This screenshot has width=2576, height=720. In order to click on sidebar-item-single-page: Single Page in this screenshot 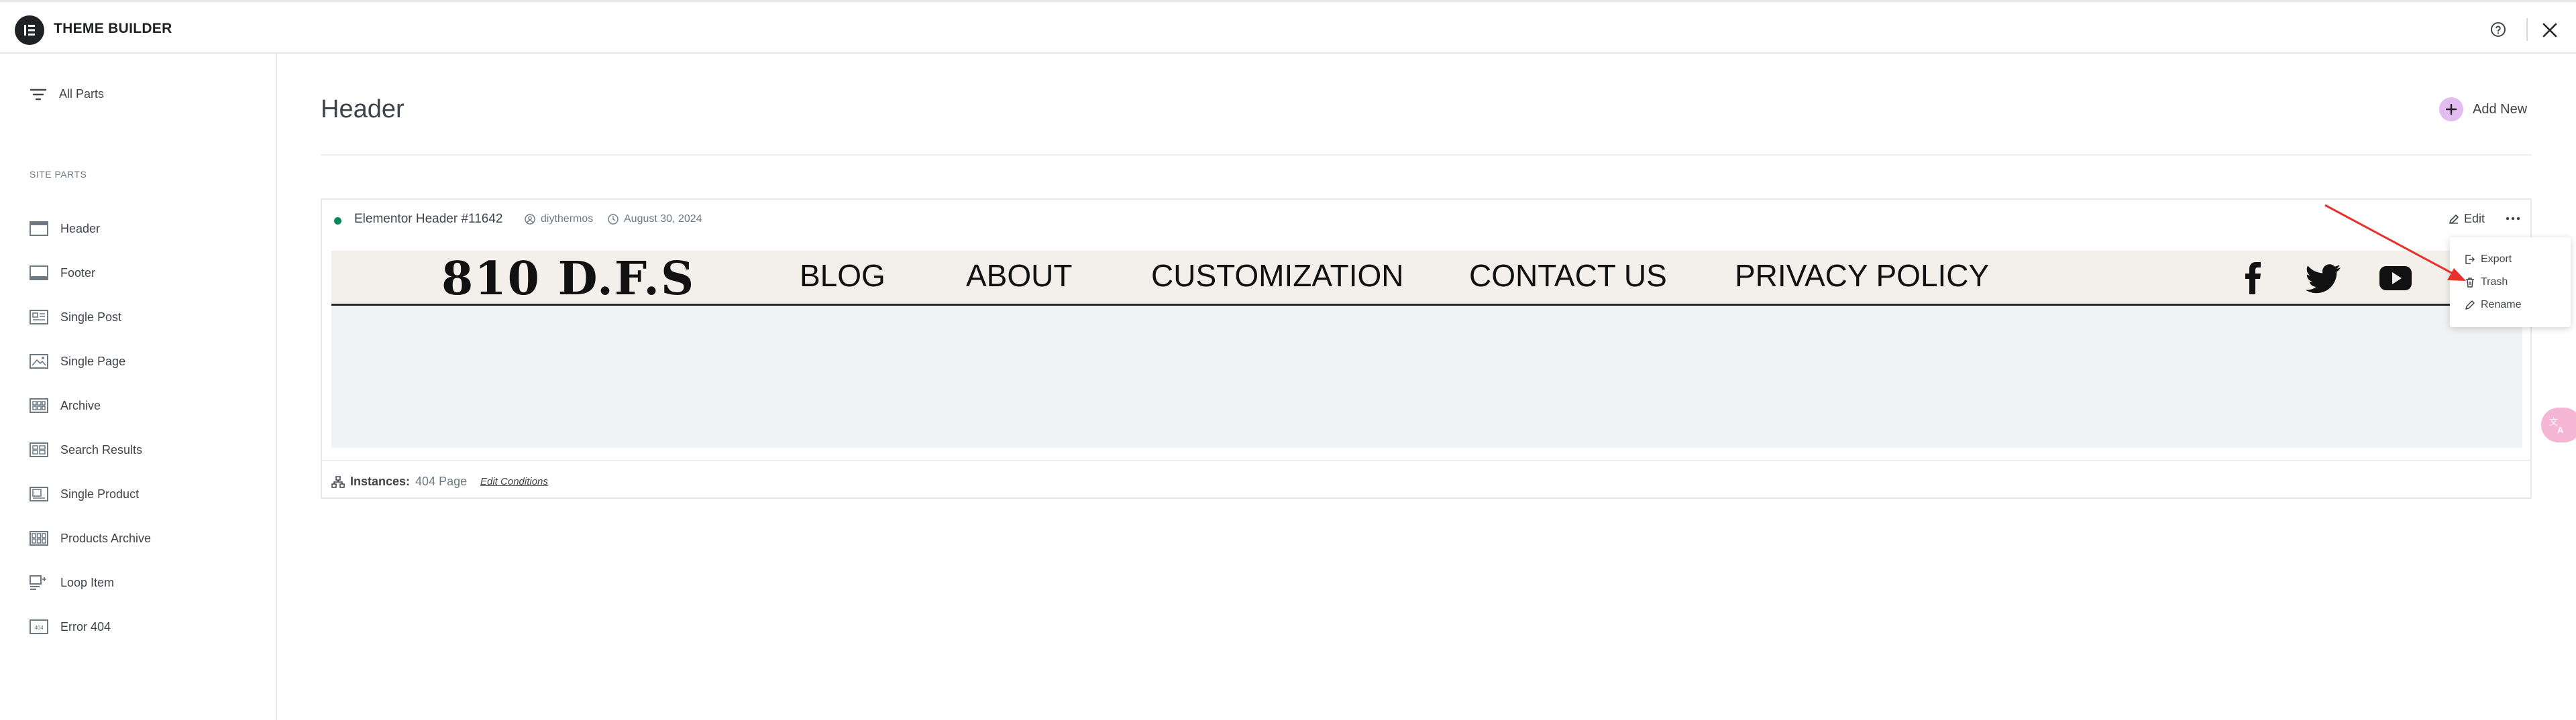, I will do `click(77, 361)`.